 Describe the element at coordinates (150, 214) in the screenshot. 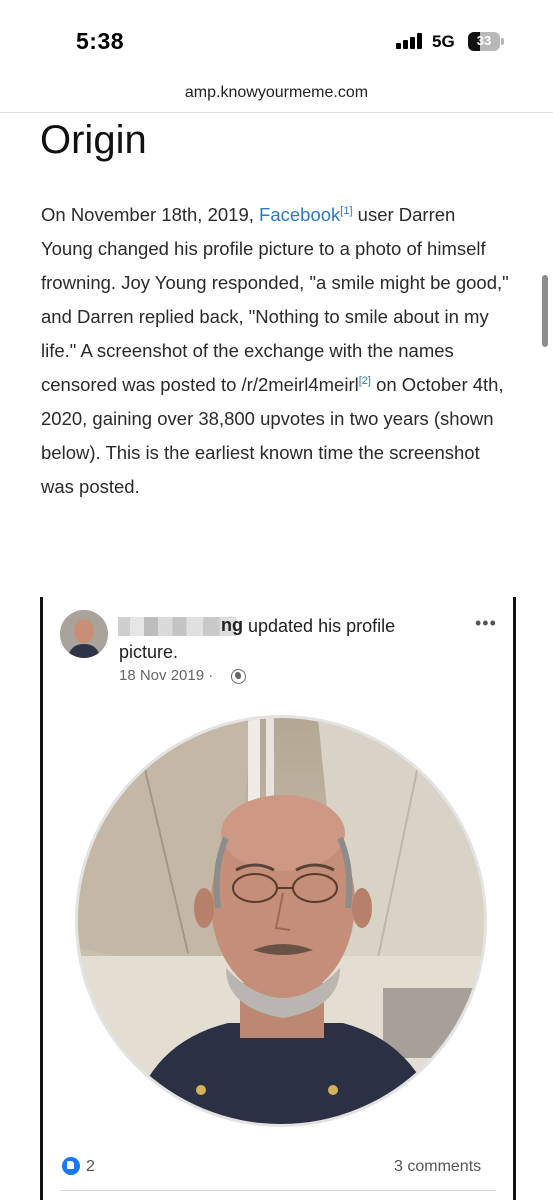

I see `para-text-1: On November 18th, 2019,` at that location.